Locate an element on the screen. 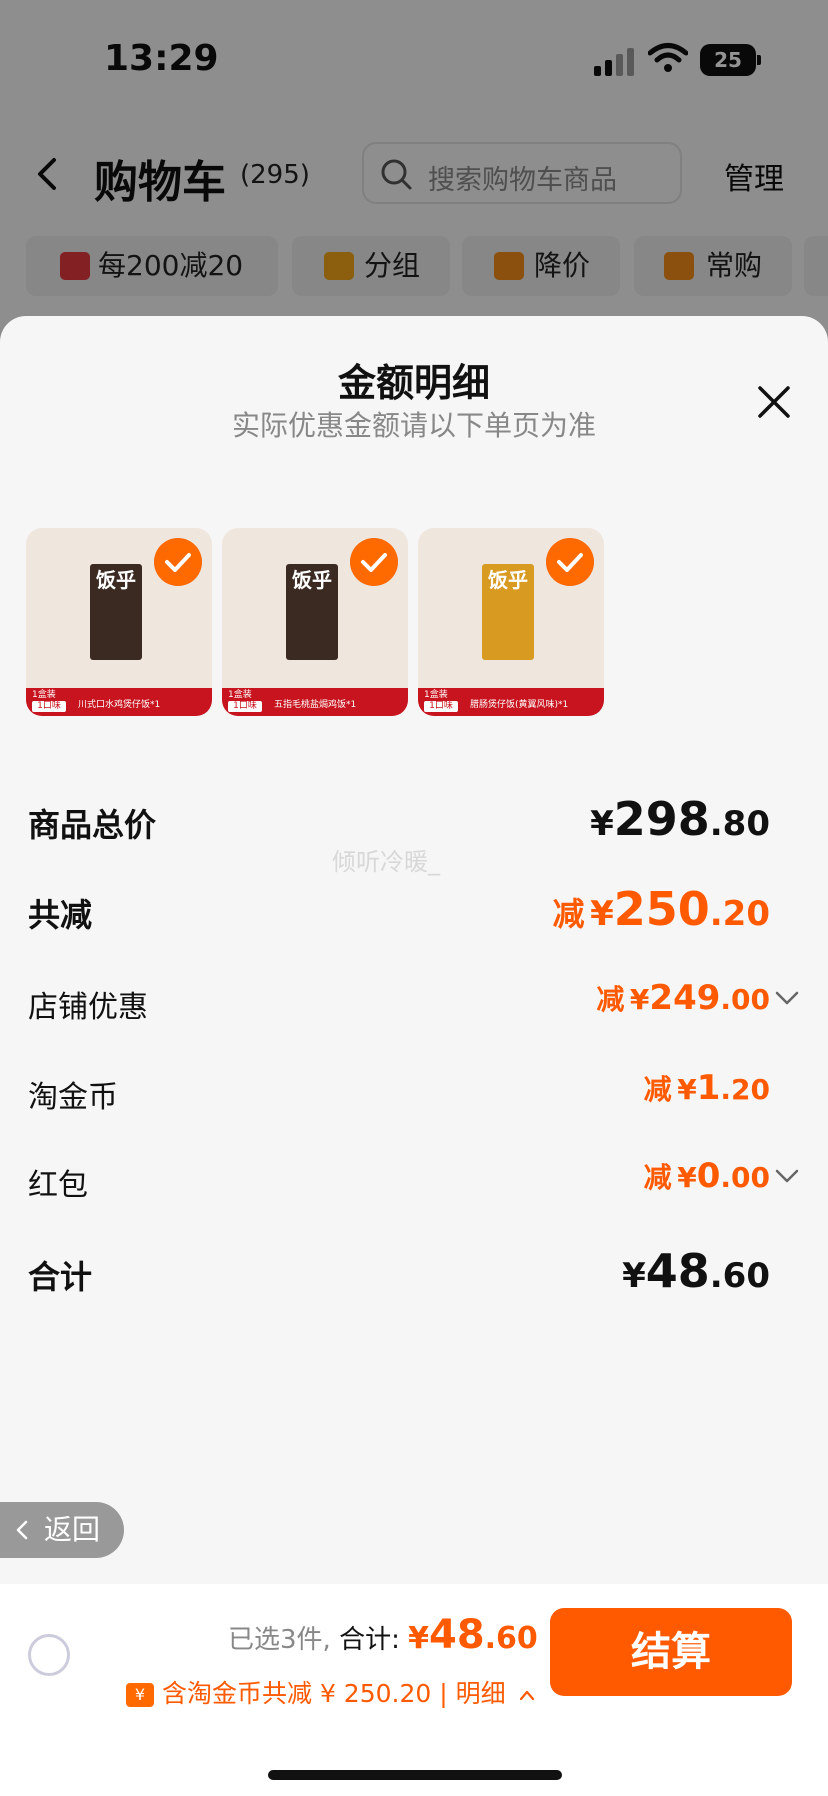 The image size is (828, 1796). row-amount: ¥298.80 is located at coordinates (680, 819).